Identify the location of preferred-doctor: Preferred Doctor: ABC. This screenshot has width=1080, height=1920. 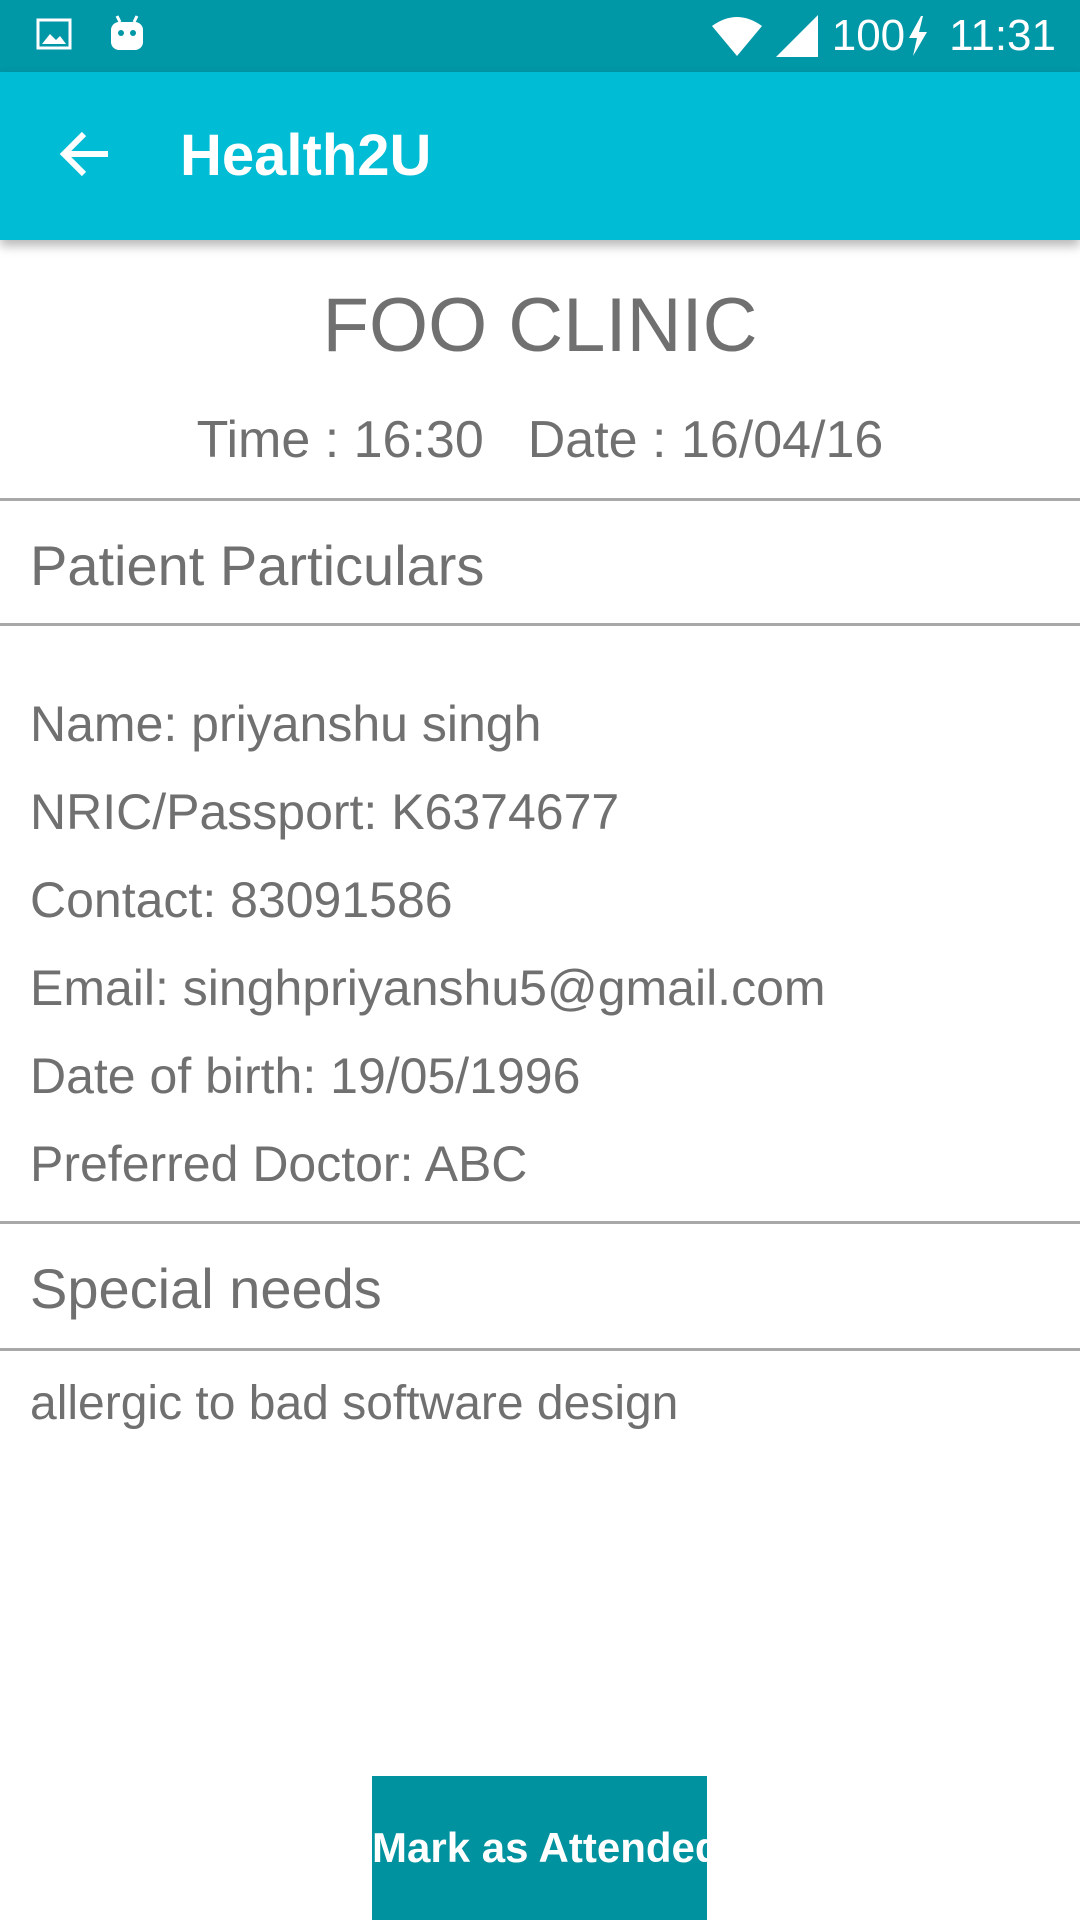
(279, 1164).